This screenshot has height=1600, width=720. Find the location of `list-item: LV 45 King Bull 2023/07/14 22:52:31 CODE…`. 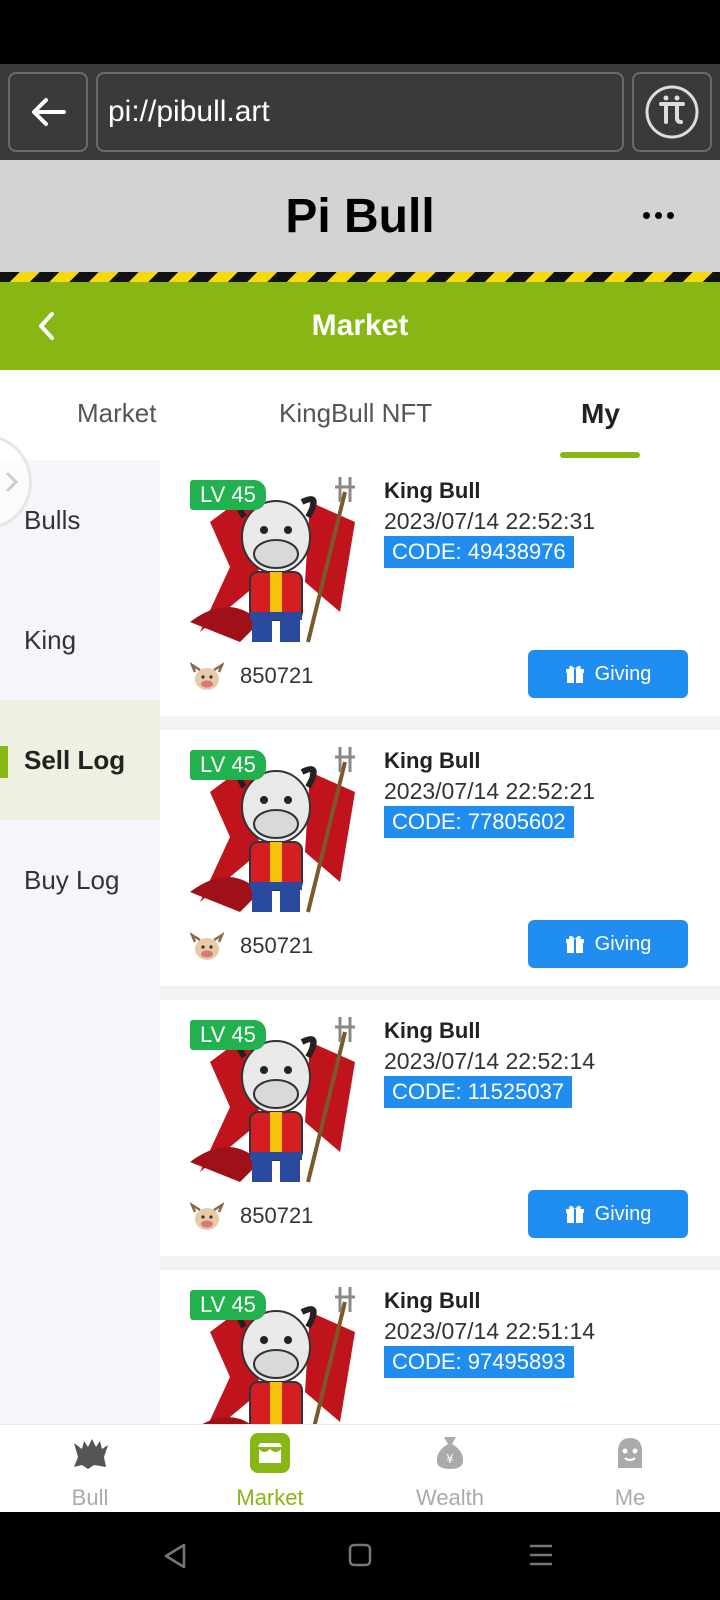

list-item: LV 45 King Bull 2023/07/14 22:52:31 CODE… is located at coordinates (440, 588).